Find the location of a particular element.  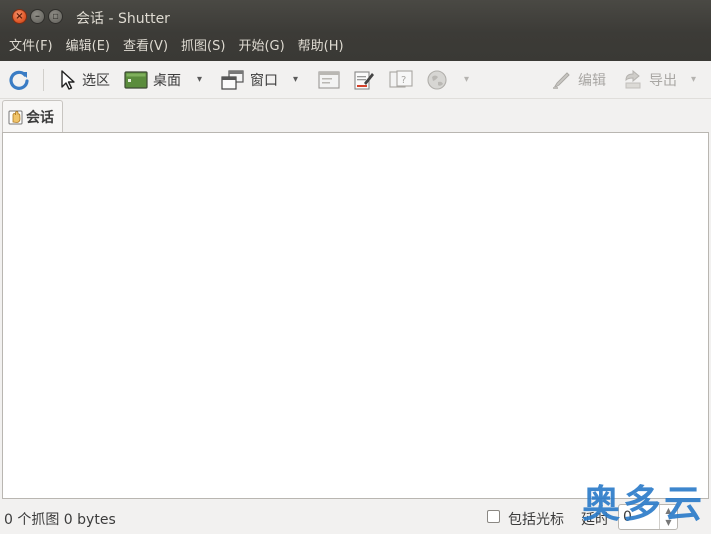

desktop-dropdown-arrow: ▾ is located at coordinates (199, 80).